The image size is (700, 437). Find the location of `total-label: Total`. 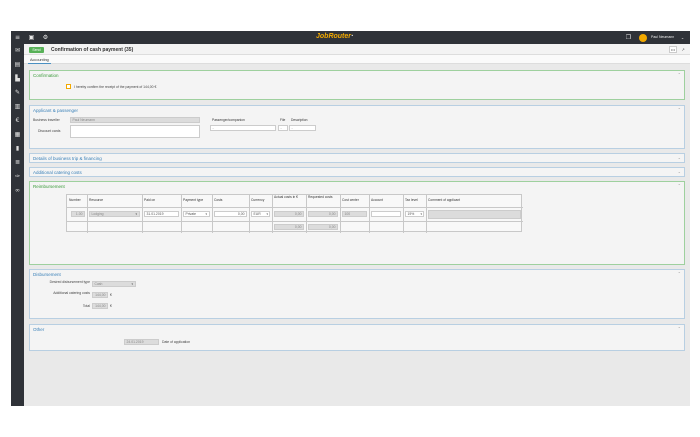

total-label: Total is located at coordinates (86, 306).